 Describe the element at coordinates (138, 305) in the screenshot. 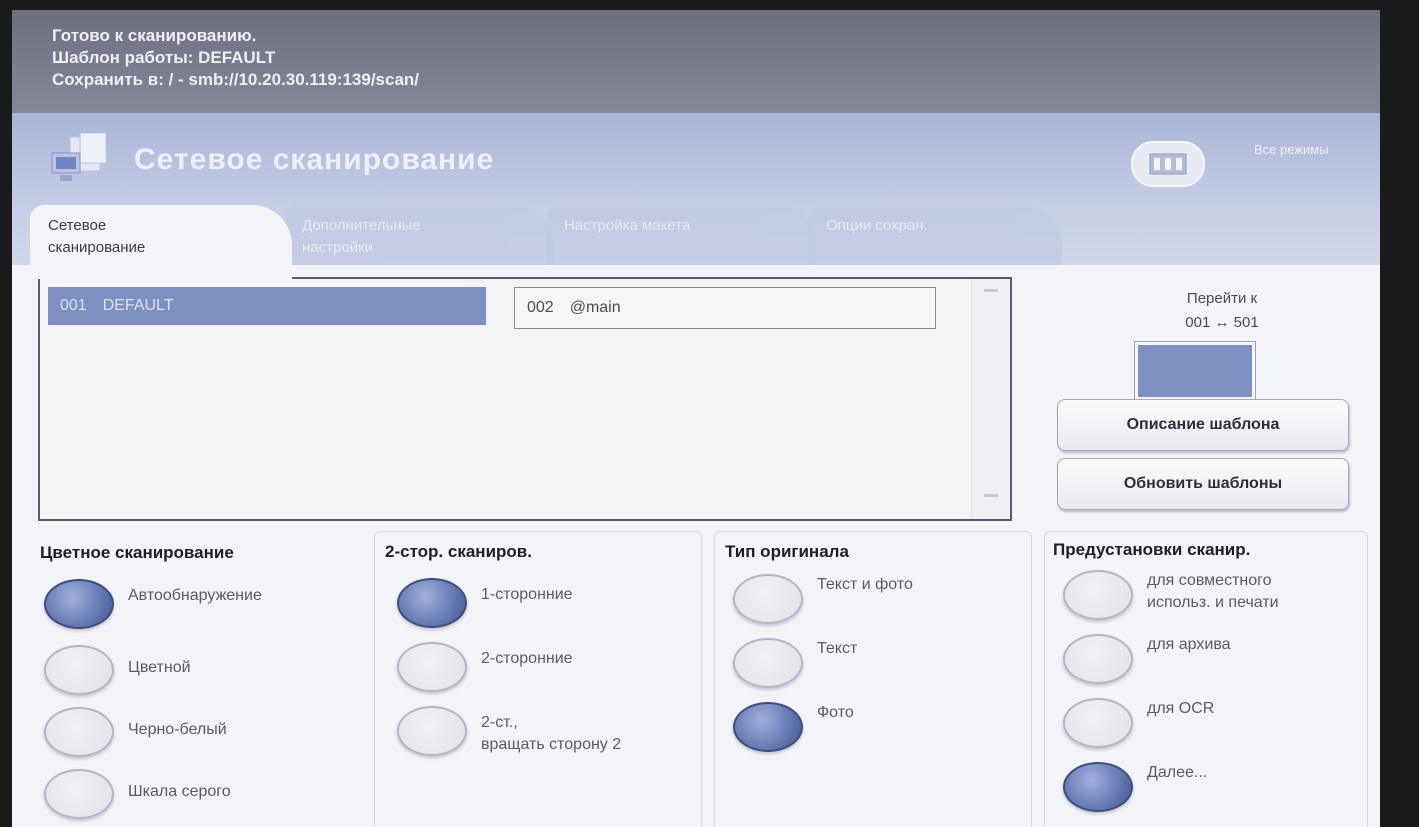

I see `template-name: DEFAULT` at that location.